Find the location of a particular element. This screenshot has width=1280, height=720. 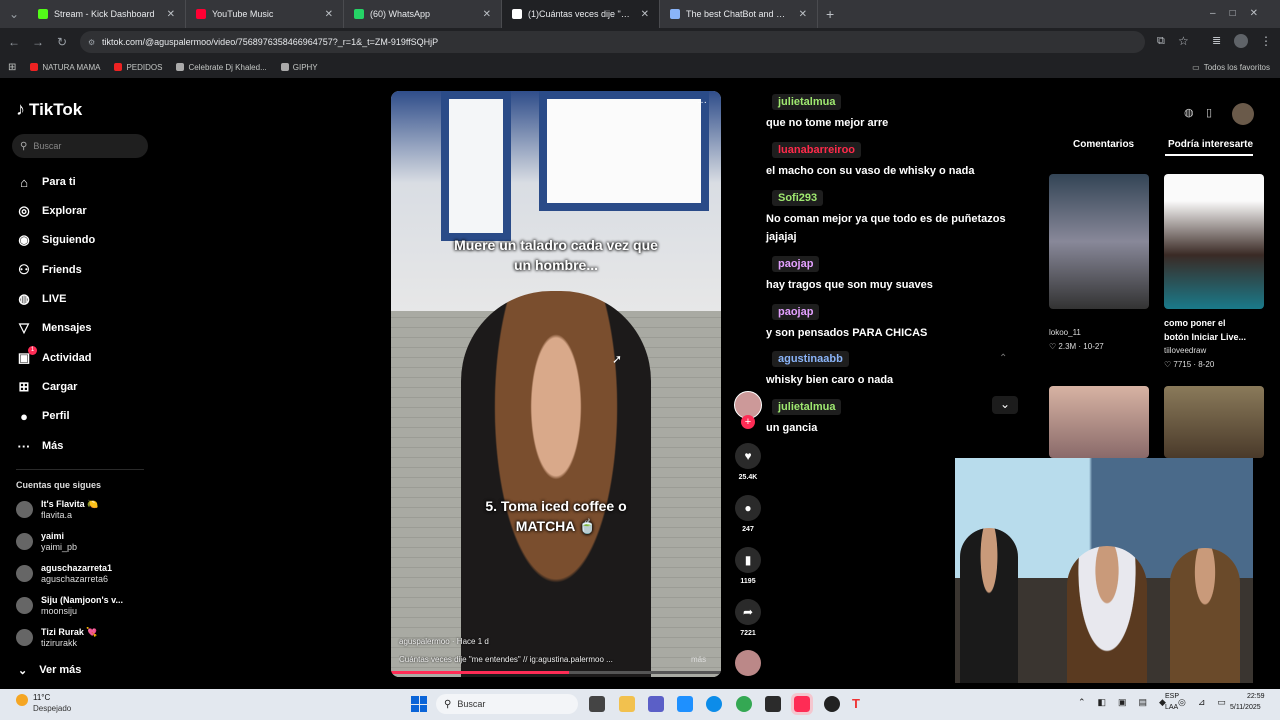

following-item: It's Flavita 🍋 flavita.a is located at coordinates (57, 510).